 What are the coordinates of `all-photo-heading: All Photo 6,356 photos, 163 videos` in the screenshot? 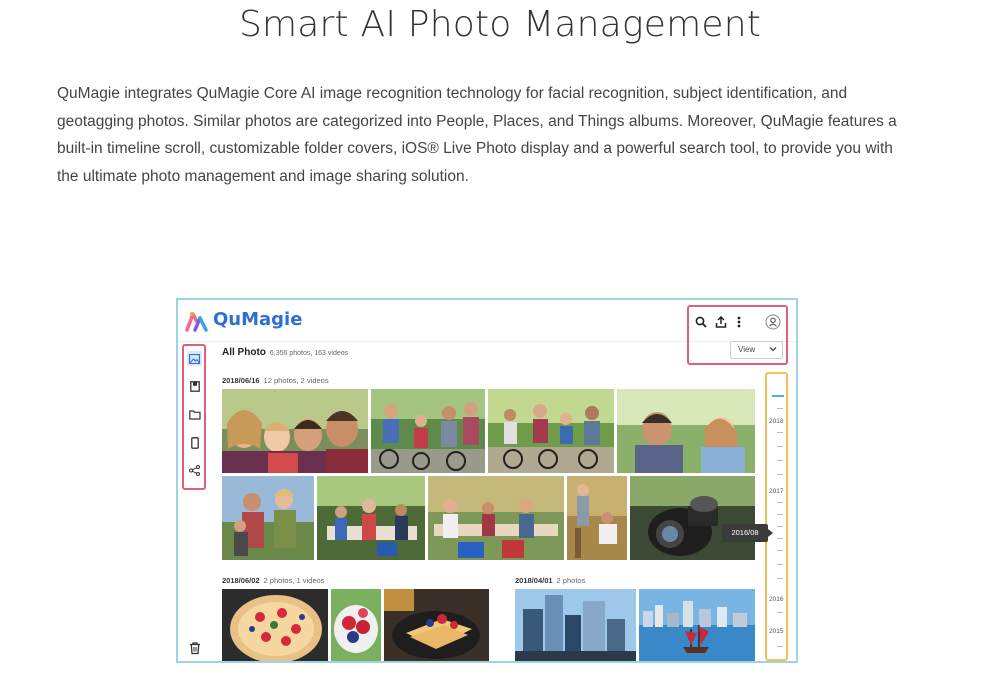 It's located at (285, 352).